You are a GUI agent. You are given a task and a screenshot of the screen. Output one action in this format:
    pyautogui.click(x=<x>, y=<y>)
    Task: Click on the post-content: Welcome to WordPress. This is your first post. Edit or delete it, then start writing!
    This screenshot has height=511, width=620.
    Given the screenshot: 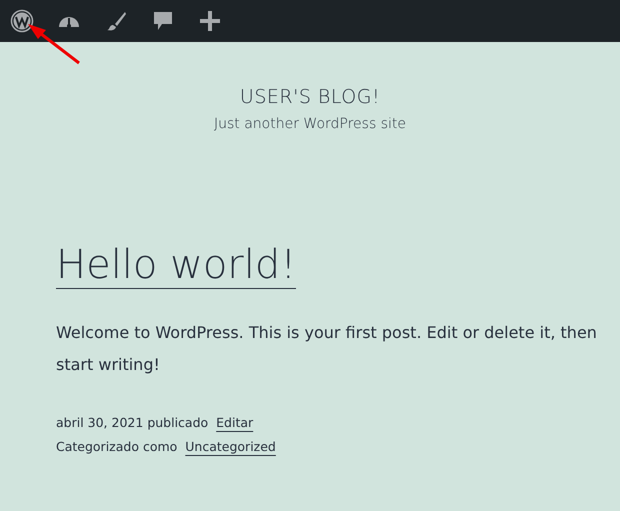 What is the action you would take?
    pyautogui.click(x=327, y=349)
    